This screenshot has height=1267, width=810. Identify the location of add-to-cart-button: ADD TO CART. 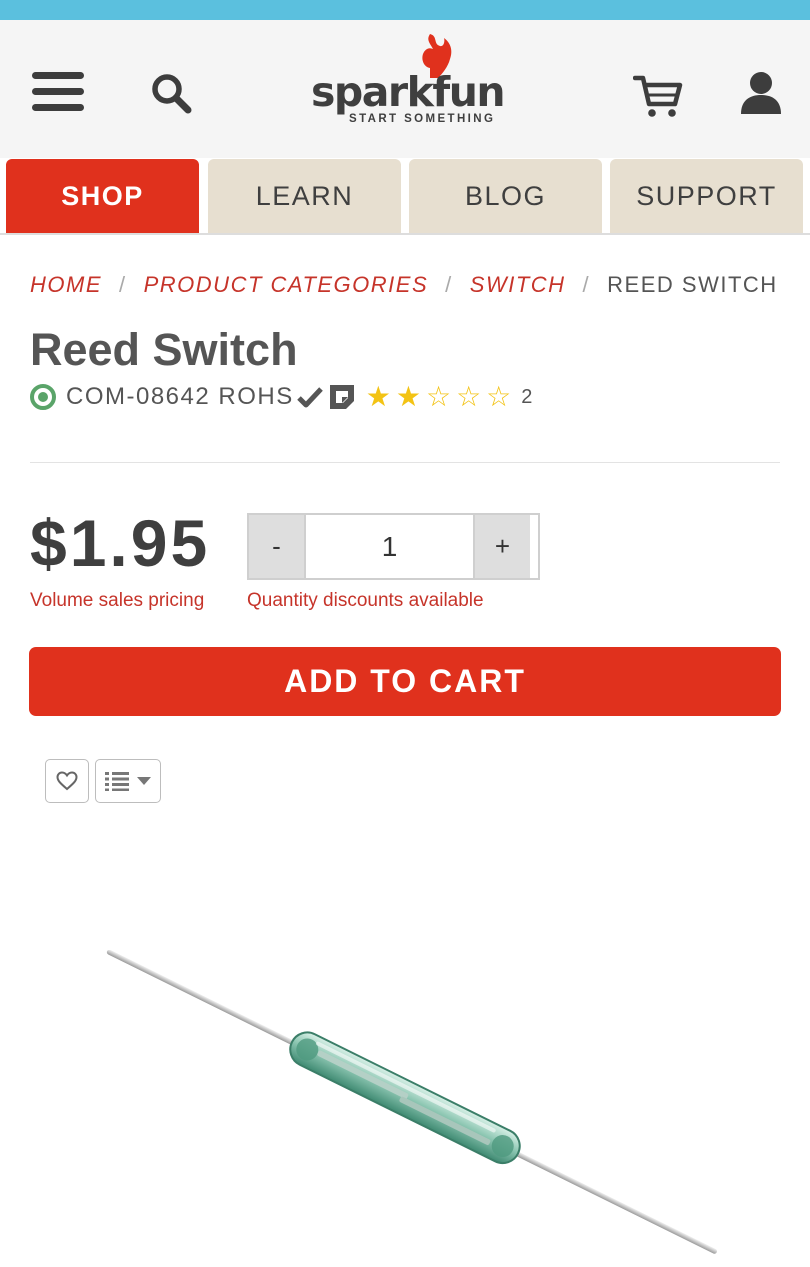
(405, 681).